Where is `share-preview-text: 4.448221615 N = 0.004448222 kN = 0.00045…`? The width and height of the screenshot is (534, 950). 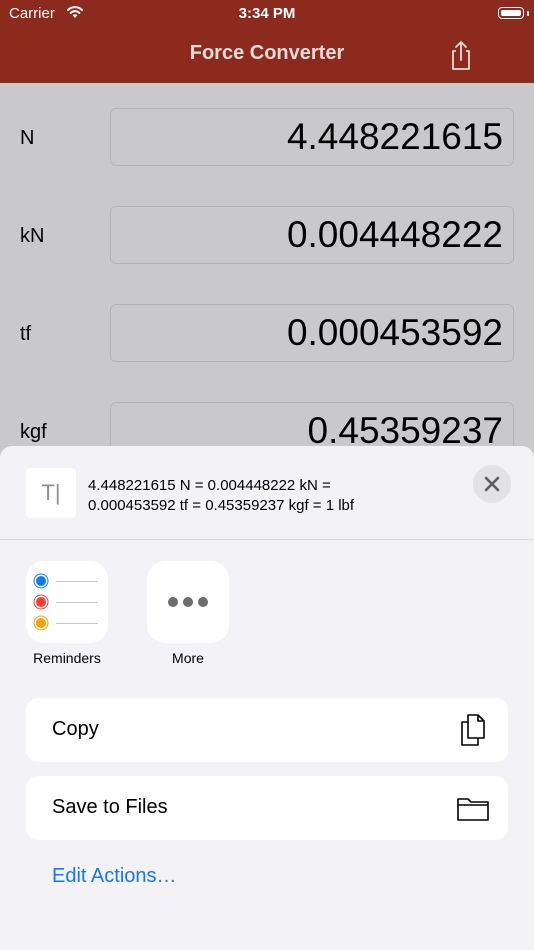 share-preview-text: 4.448221615 N = 0.004448222 kN = 0.00045… is located at coordinates (268, 496).